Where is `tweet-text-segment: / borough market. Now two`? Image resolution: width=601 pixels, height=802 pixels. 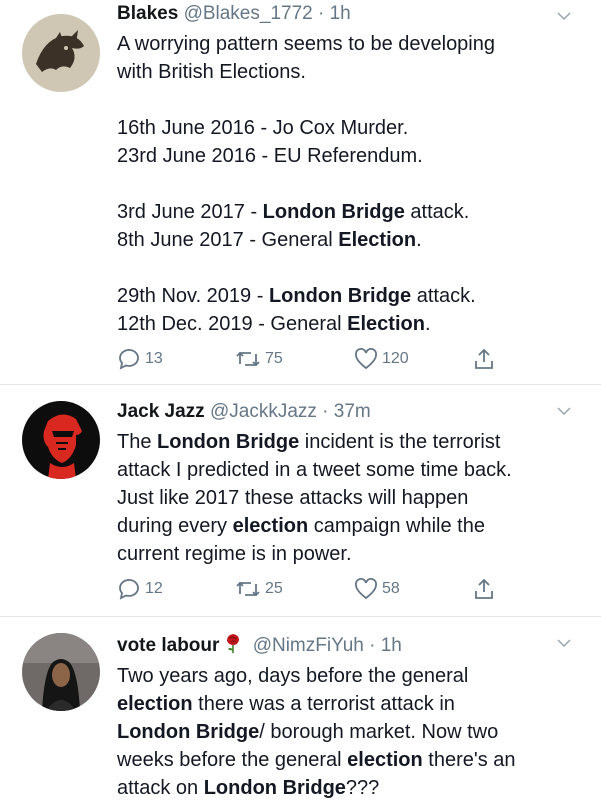
tweet-text-segment: / borough market. Now two is located at coordinates (379, 732).